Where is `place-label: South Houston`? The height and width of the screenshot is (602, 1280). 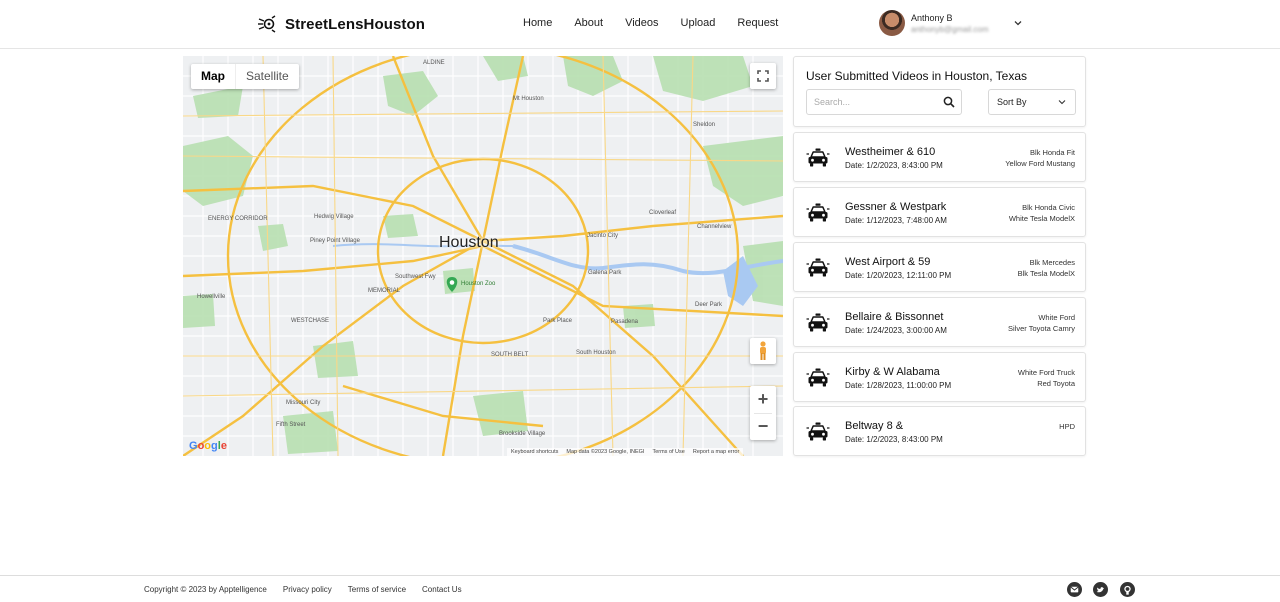 place-label: South Houston is located at coordinates (596, 353).